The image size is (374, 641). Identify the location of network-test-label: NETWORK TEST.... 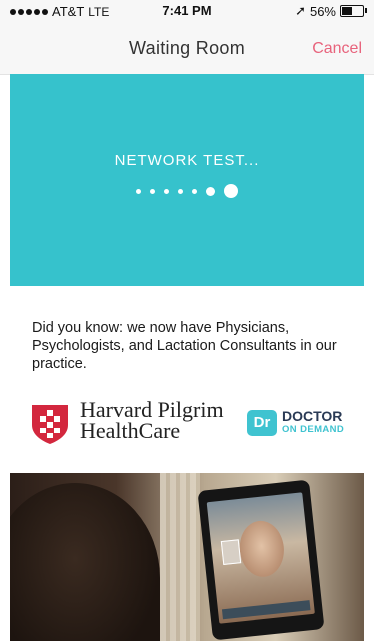
(187, 160).